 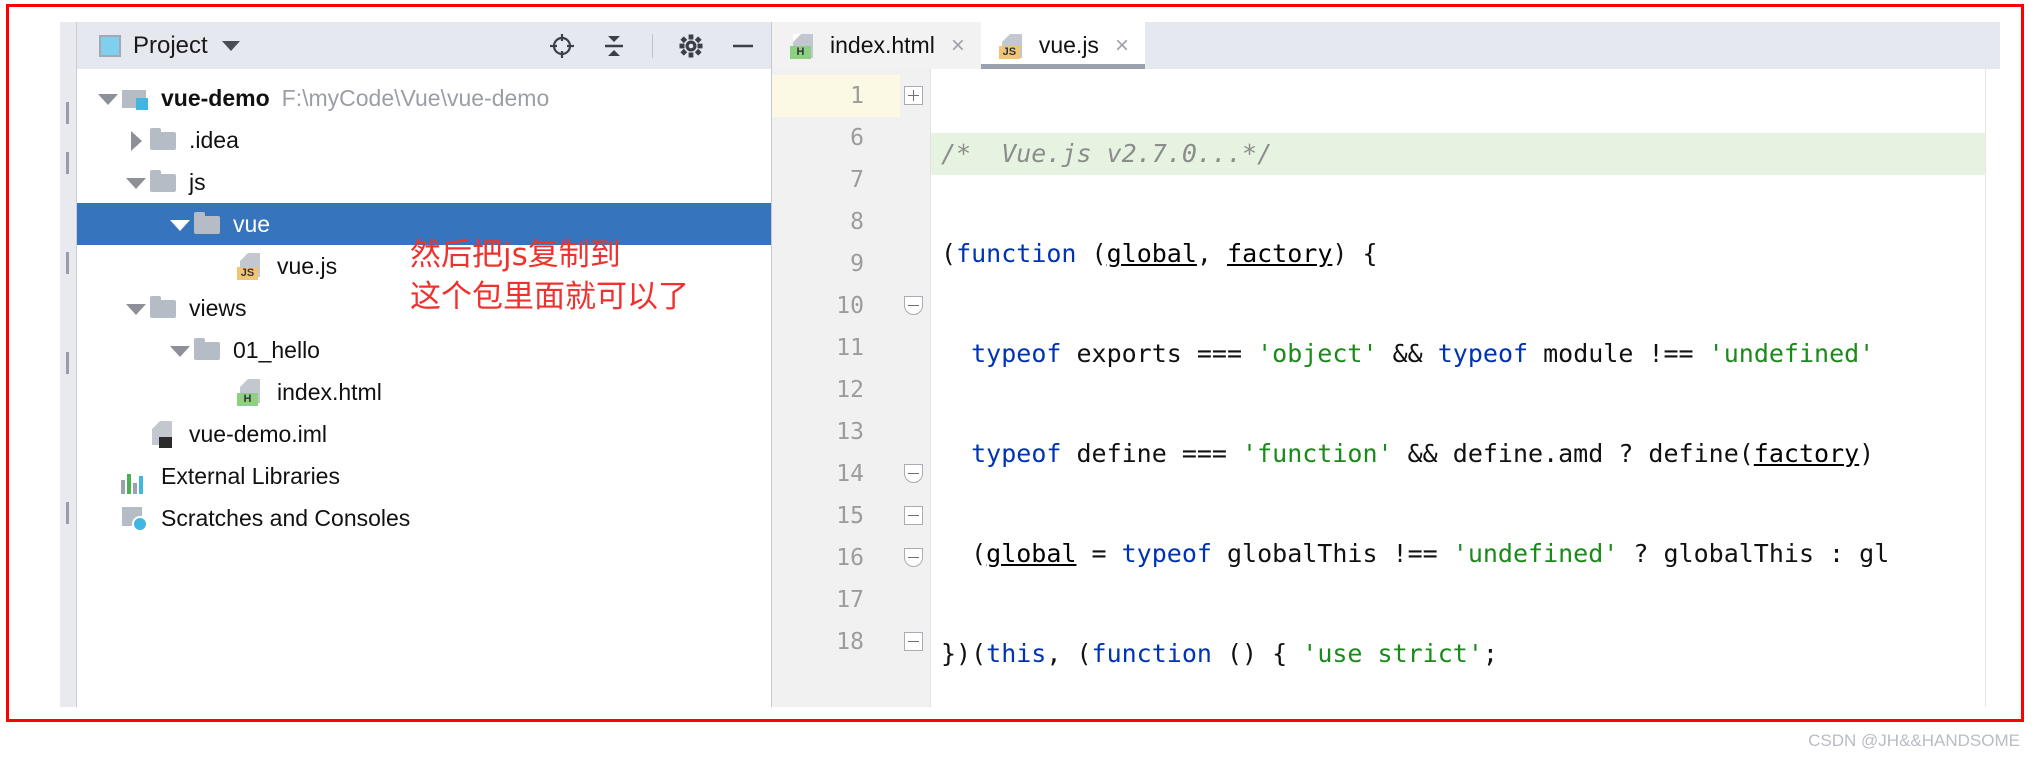 I want to click on tree-item-label: views, so click(x=218, y=307).